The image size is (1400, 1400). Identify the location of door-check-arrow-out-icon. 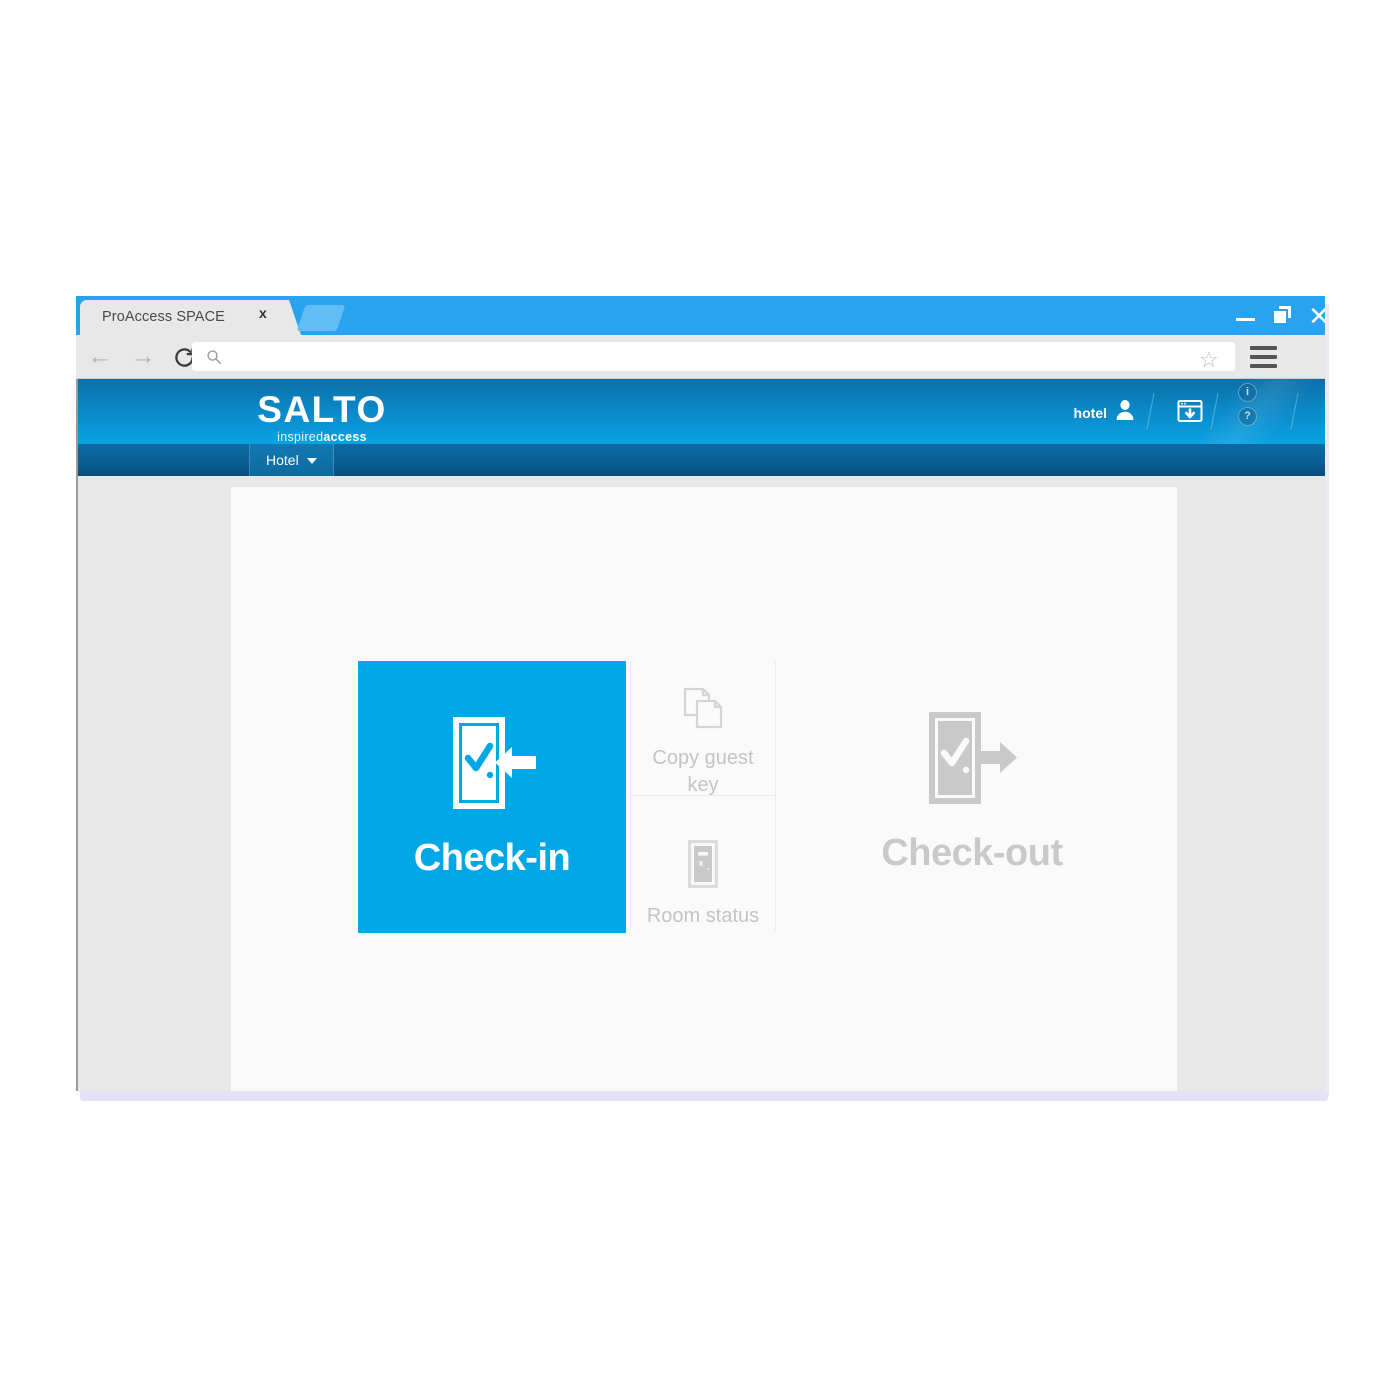
(972, 761).